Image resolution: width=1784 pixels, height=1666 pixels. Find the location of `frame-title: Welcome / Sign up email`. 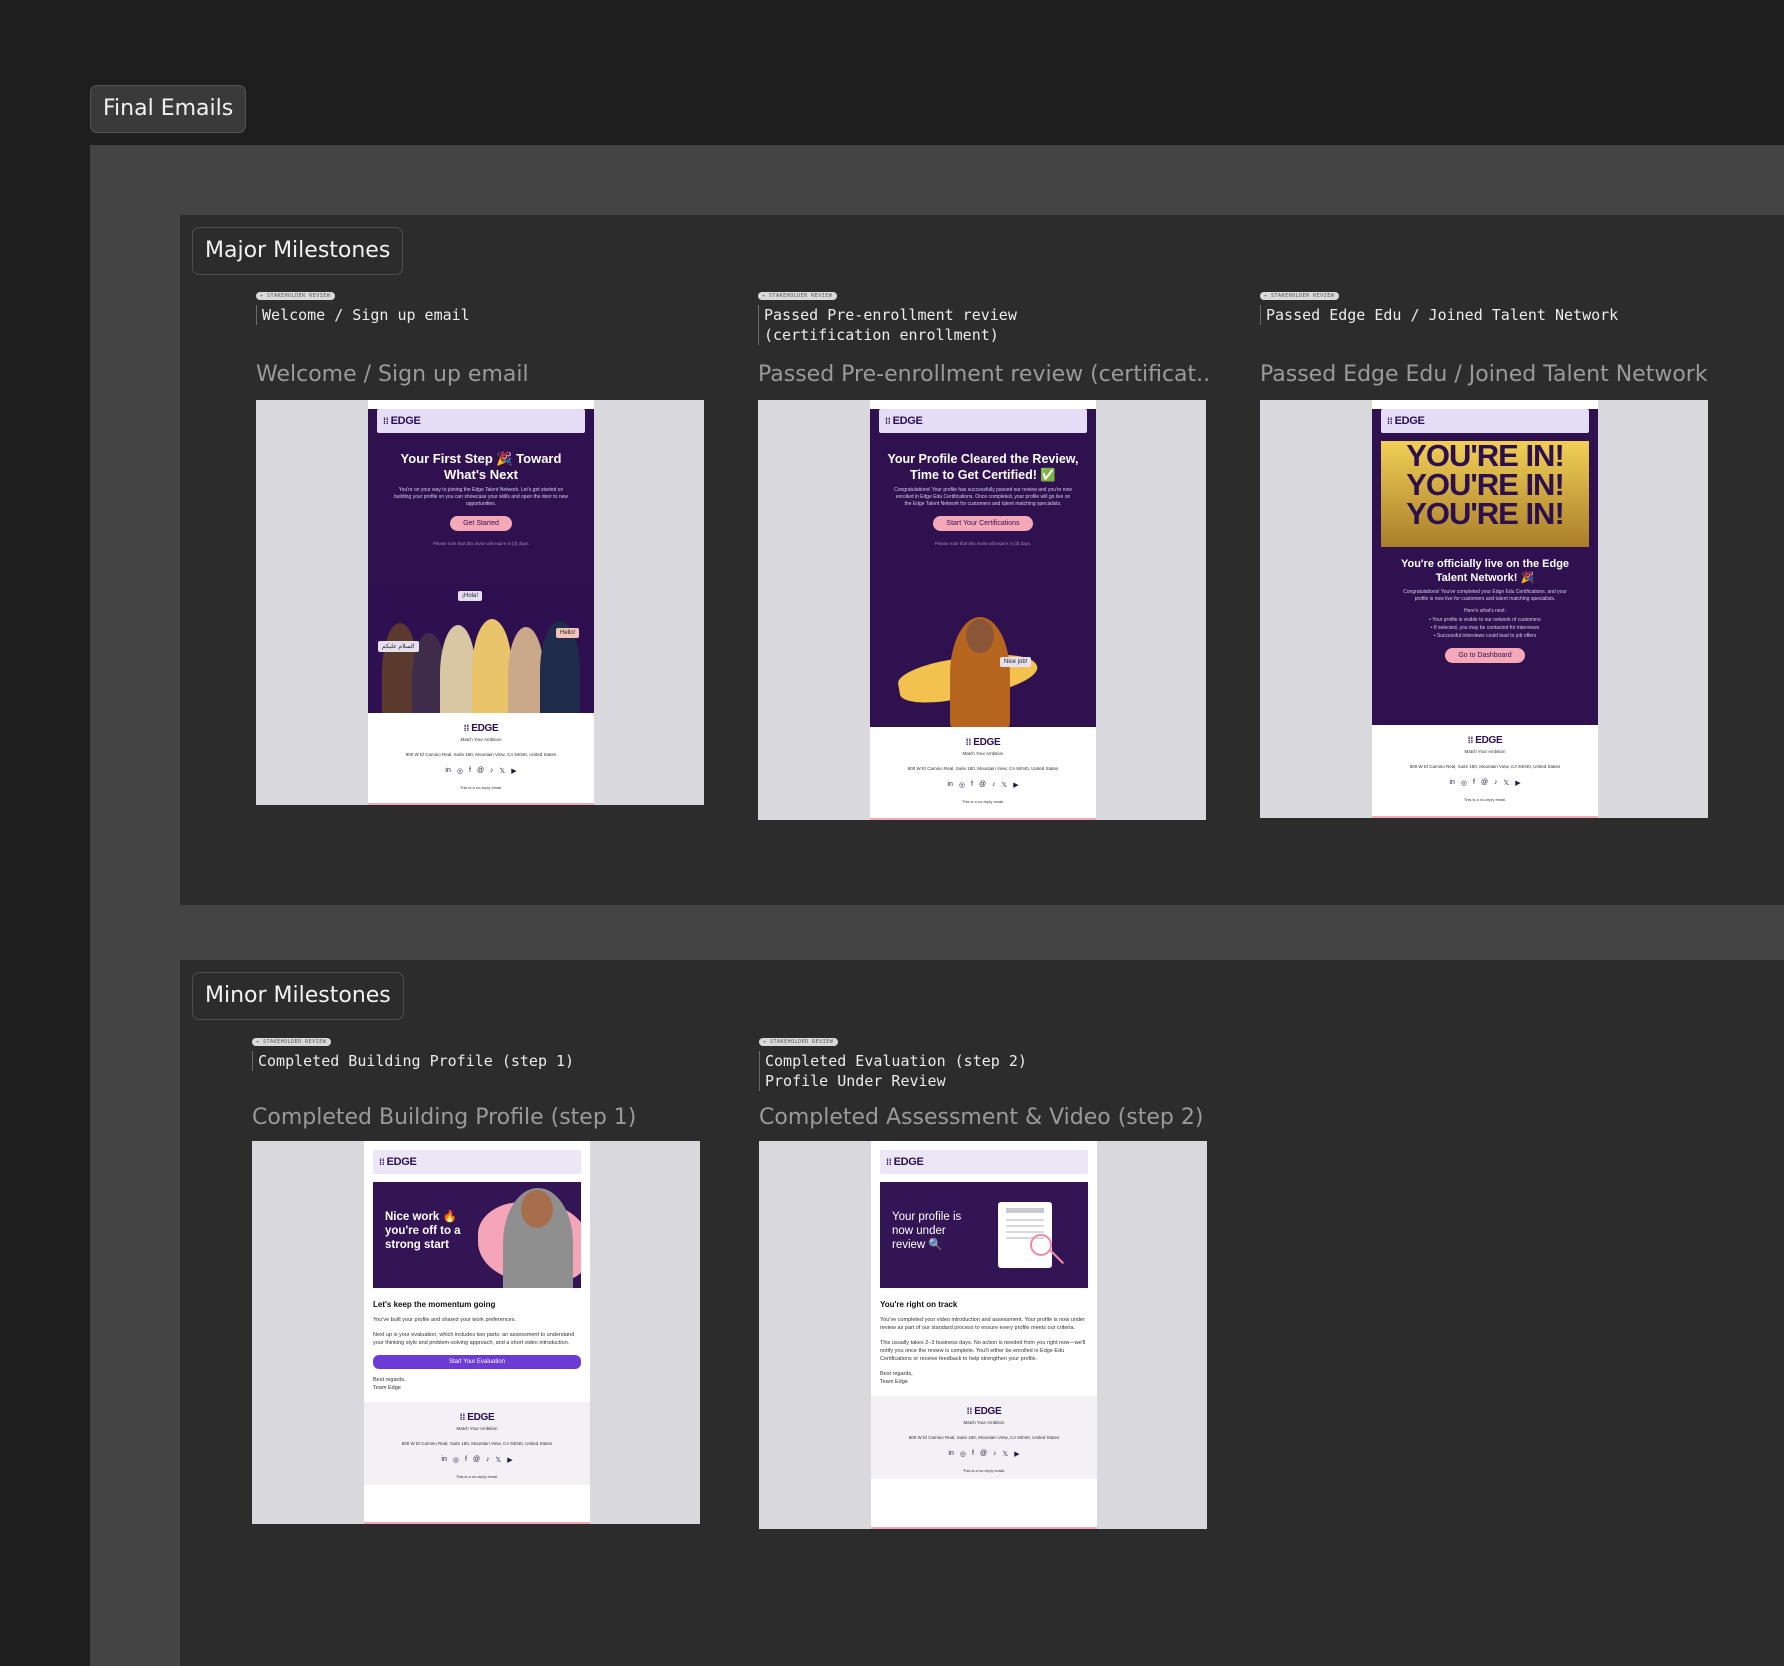

frame-title: Welcome / Sign up email is located at coordinates (392, 374).